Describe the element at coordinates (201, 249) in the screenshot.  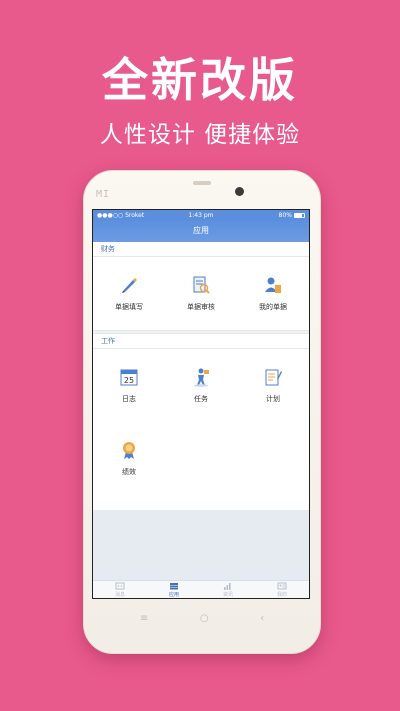
I see `section-title-finance: 财务` at that location.